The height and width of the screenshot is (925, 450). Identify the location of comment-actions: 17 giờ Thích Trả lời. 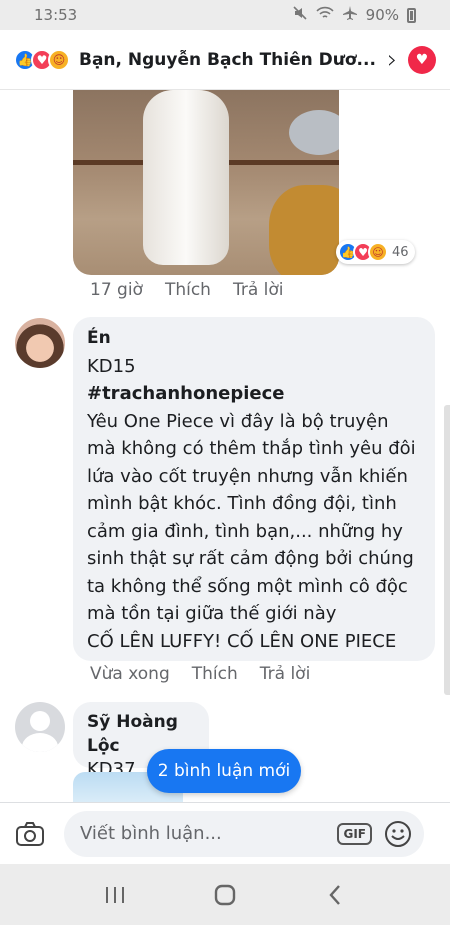
(187, 290).